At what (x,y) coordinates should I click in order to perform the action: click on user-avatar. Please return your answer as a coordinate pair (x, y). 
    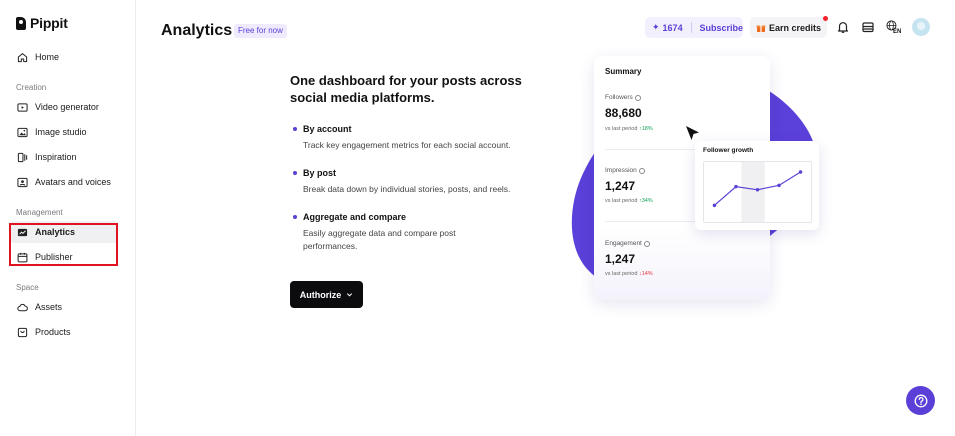
    Looking at the image, I should click on (921, 27).